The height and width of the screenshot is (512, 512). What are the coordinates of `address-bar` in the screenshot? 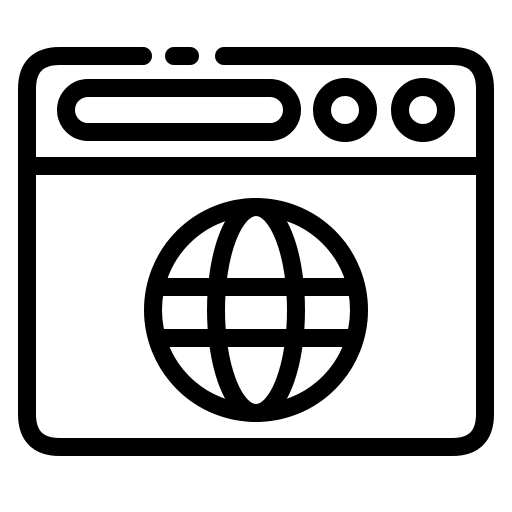 It's located at (179, 110).